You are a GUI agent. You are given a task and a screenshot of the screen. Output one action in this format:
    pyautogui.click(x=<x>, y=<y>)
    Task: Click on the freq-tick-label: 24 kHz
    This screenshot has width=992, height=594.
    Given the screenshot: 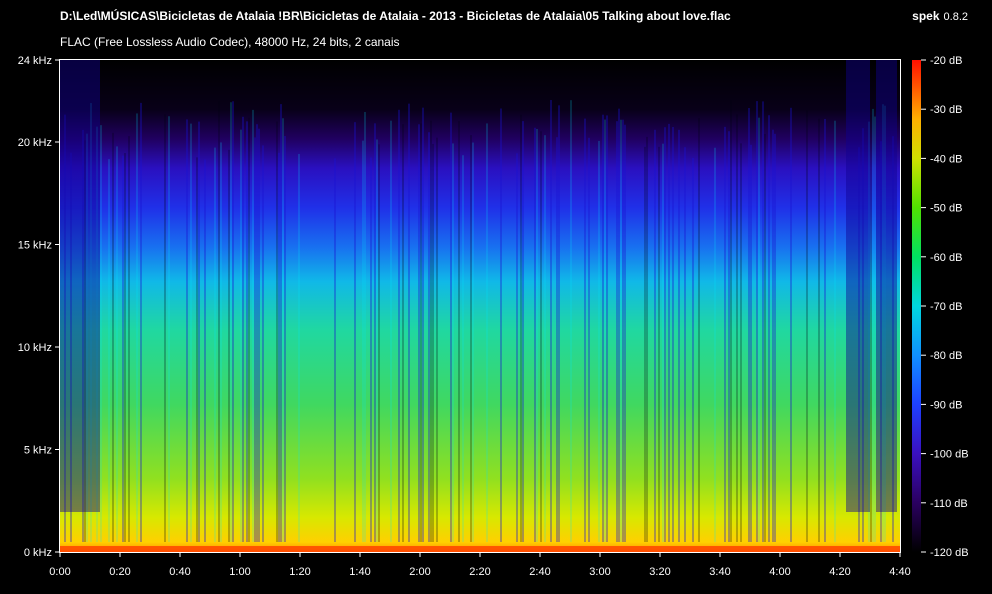 What is the action you would take?
    pyautogui.click(x=35, y=61)
    